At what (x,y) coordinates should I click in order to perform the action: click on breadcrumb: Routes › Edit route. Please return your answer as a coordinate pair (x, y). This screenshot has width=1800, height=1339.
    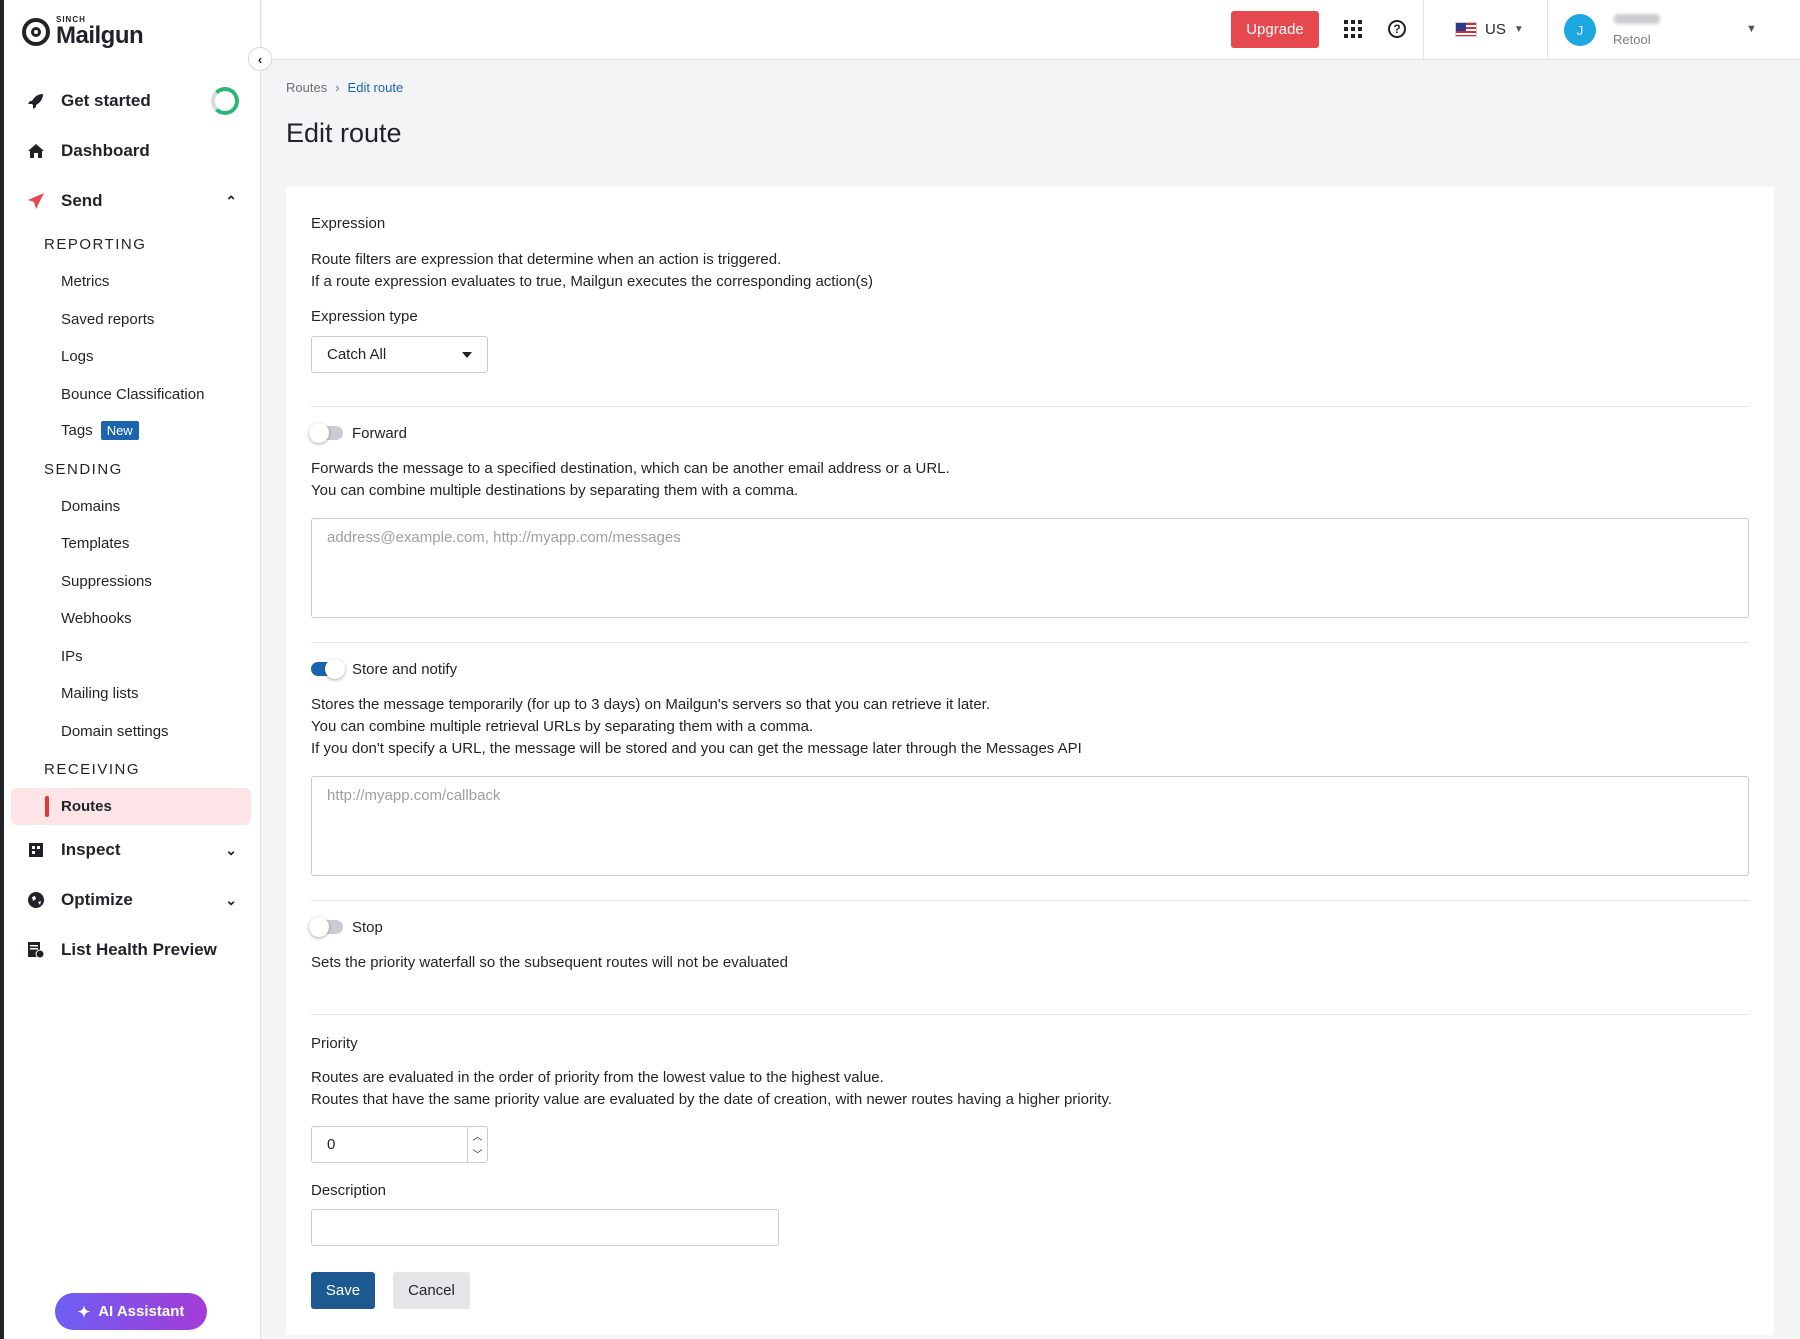
    Looking at the image, I should click on (344, 87).